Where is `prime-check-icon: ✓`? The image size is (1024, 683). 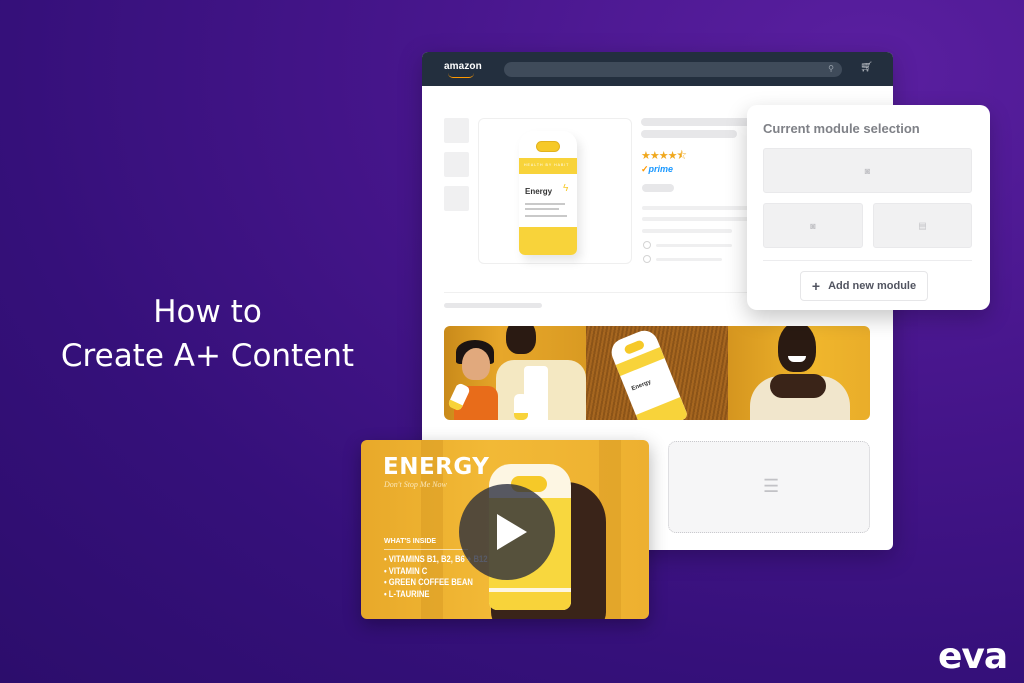
prime-check-icon: ✓ is located at coordinates (645, 169).